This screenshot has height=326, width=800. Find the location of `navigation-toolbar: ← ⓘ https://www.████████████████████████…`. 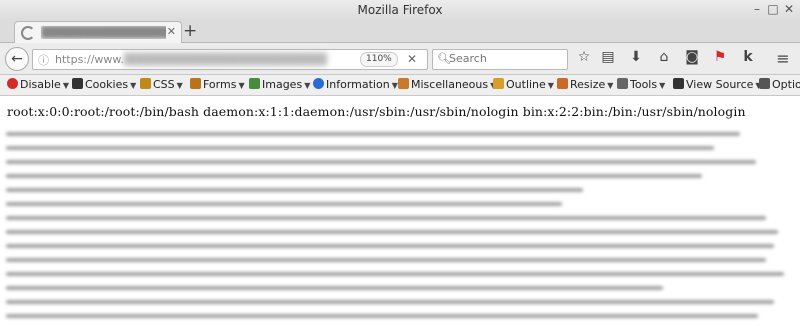

navigation-toolbar: ← ⓘ https://www.████████████████████████… is located at coordinates (400, 59).